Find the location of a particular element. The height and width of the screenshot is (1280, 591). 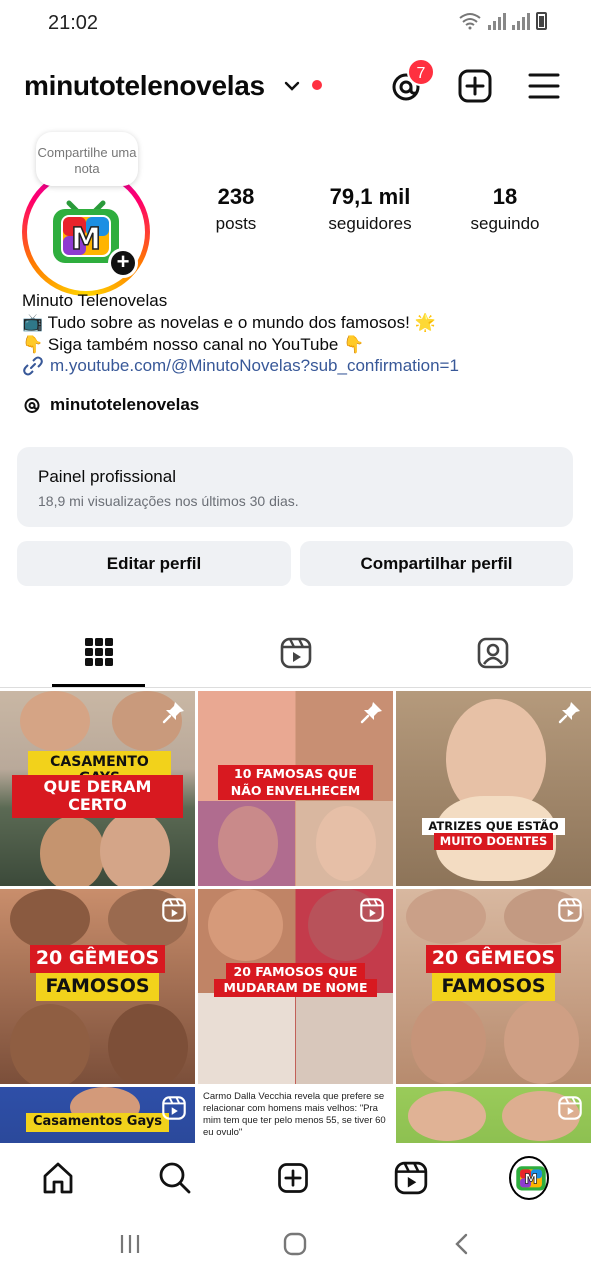

grid-post is located at coordinates (493, 1115).